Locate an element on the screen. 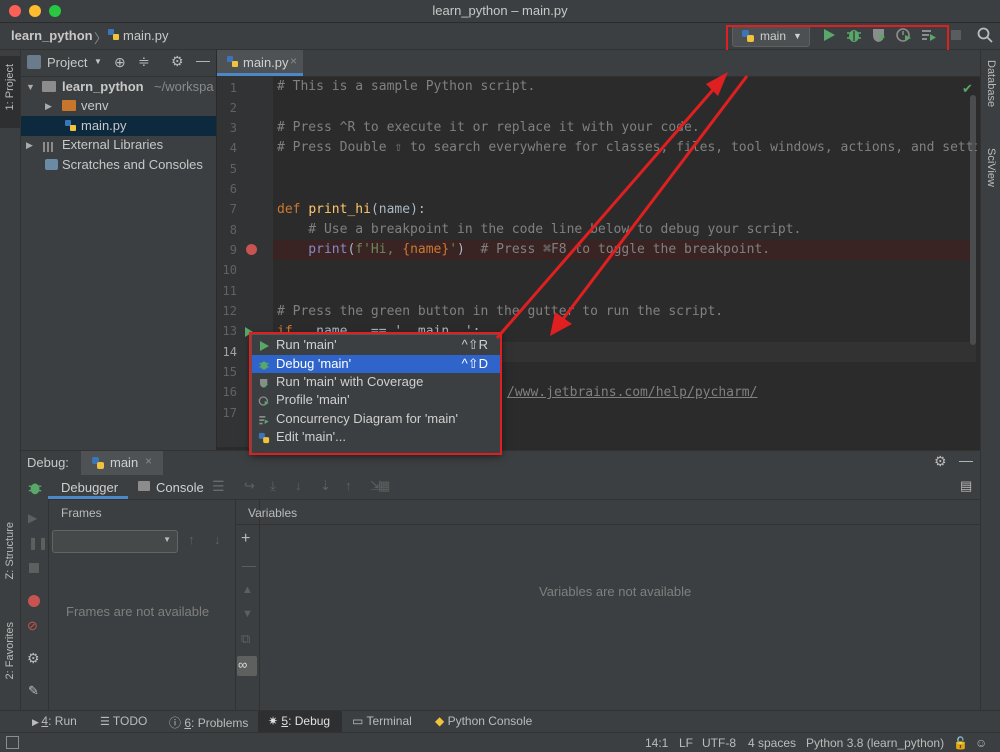  annotation-arrow-up is located at coordinates (607, 211).